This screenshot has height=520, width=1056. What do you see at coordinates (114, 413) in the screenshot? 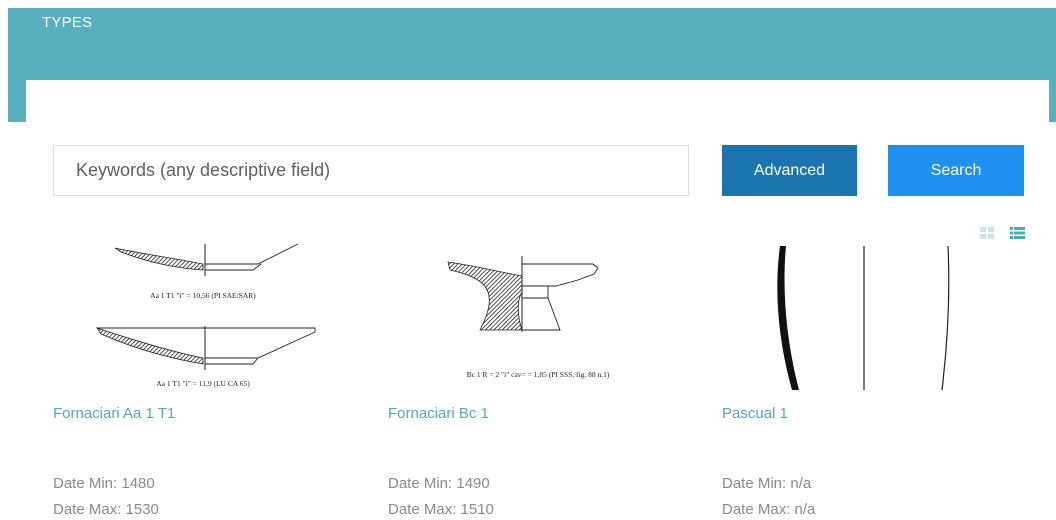
I see `type-title-link: Fornaciari Aa 1 T1` at bounding box center [114, 413].